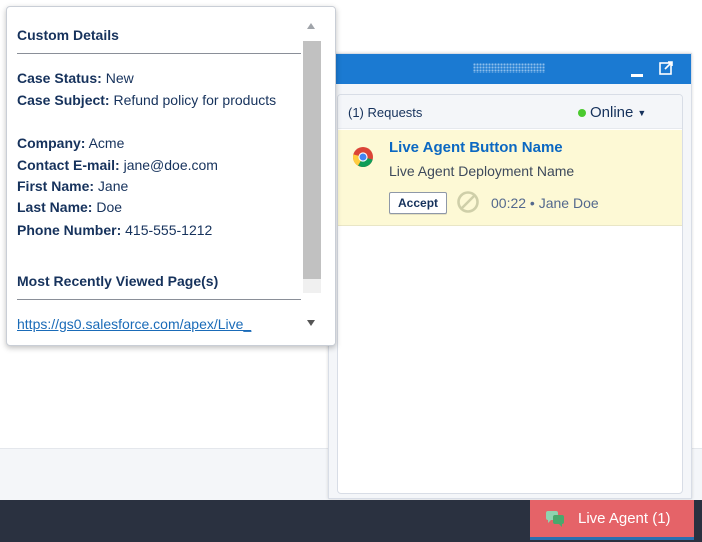 The width and height of the screenshot is (702, 542). I want to click on scrollbar, so click(318, 176).